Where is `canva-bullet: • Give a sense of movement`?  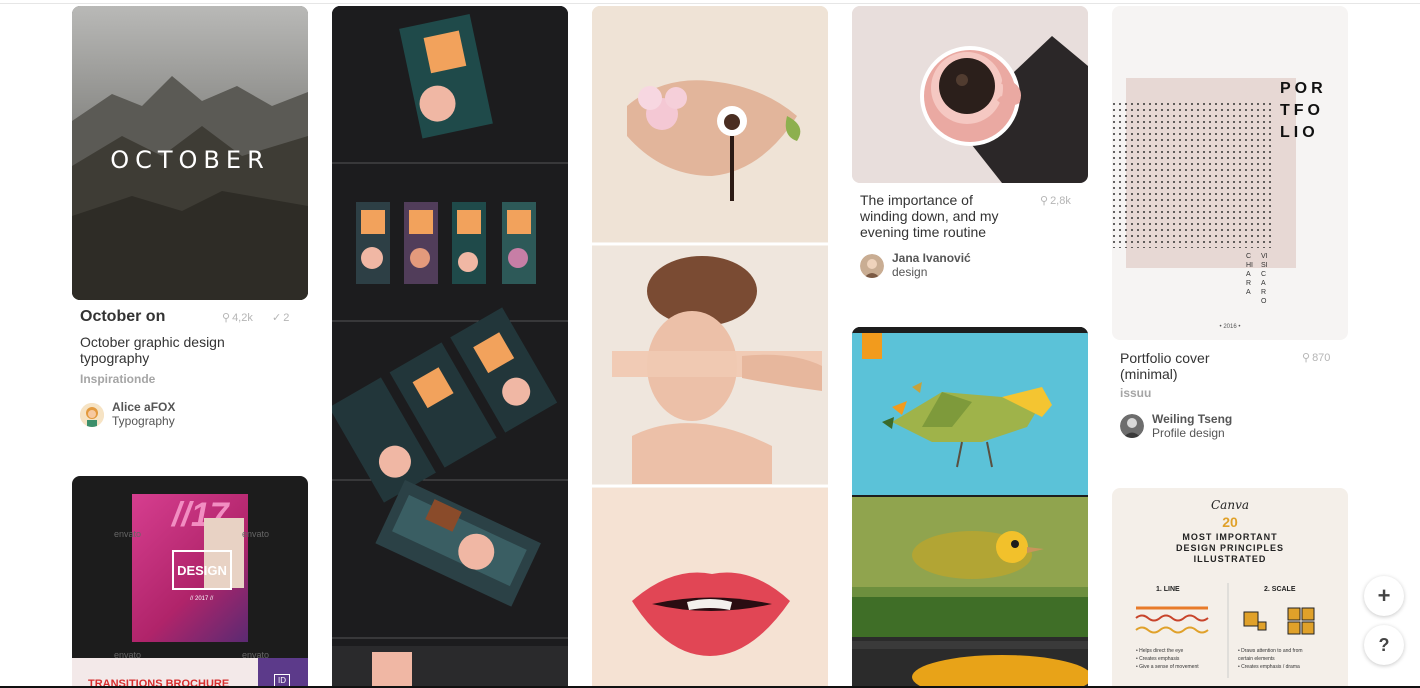
canva-bullet: • Give a sense of movement is located at coordinates (1167, 667).